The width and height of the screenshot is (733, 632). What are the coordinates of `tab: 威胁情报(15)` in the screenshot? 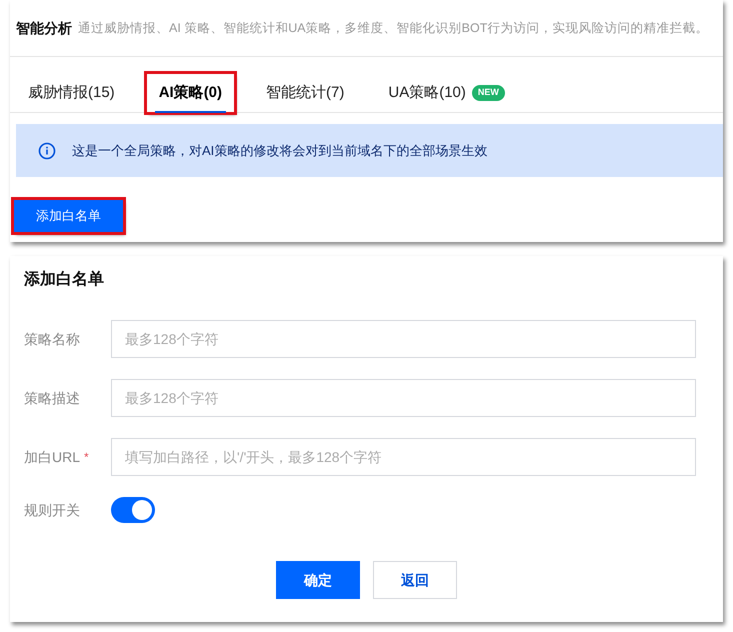 It's located at (71, 93).